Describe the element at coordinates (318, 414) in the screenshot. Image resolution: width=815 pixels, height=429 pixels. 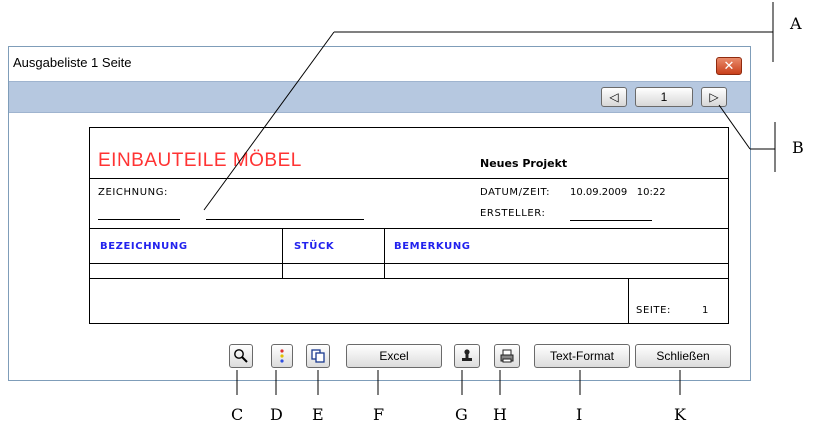
I see `callout-e-label: E` at that location.